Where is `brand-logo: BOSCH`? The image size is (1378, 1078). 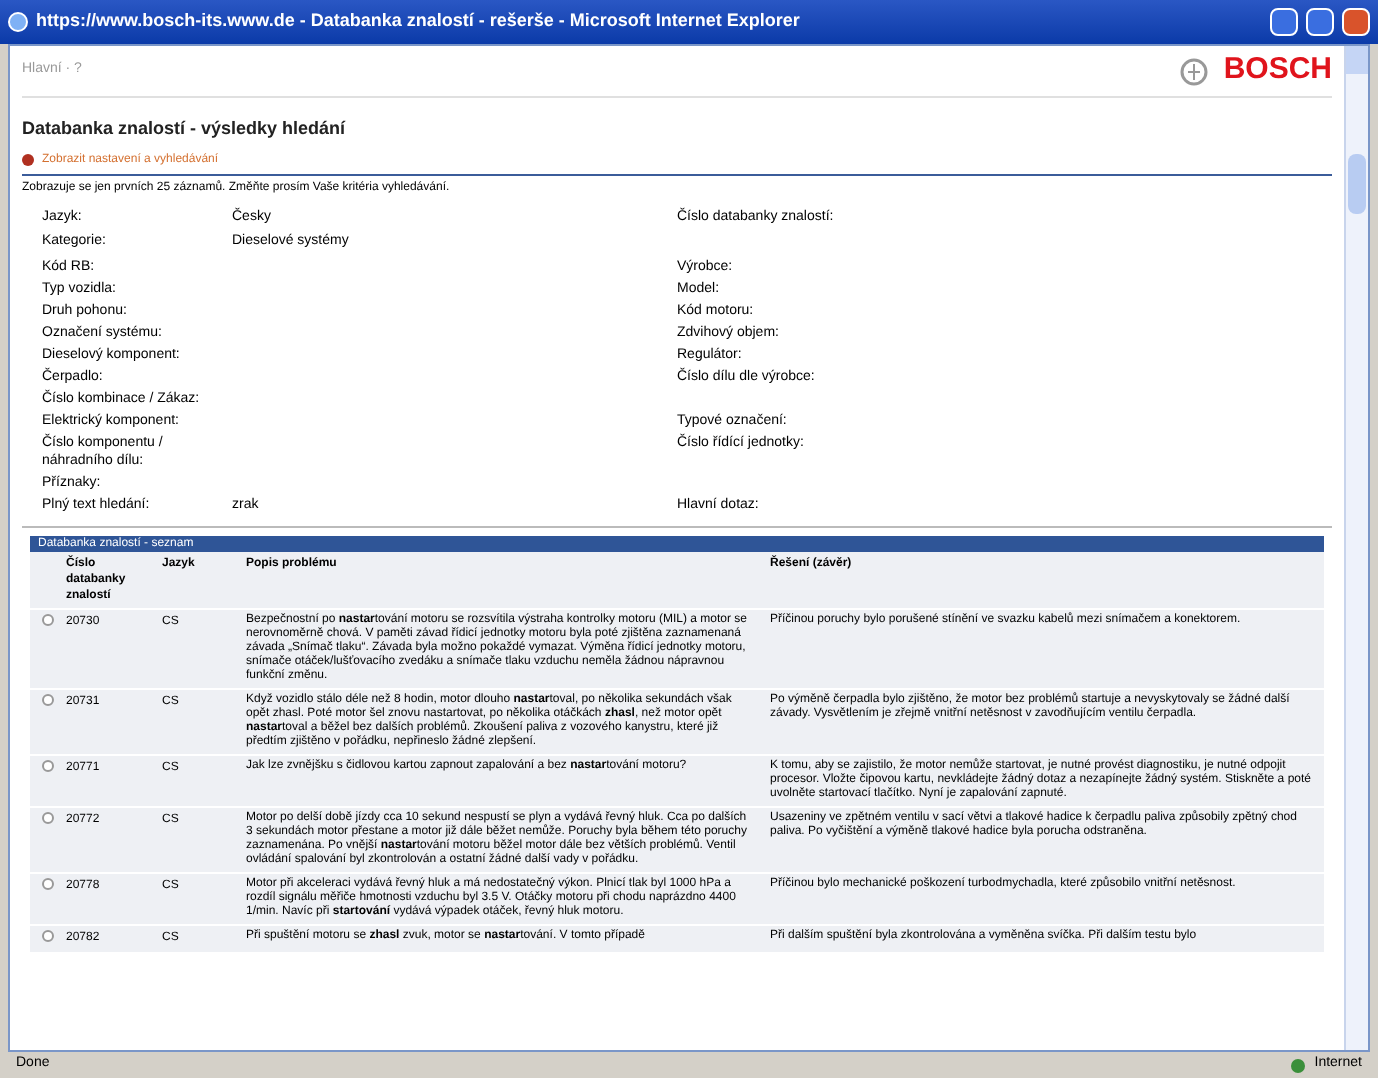
brand-logo: BOSCH is located at coordinates (1277, 70).